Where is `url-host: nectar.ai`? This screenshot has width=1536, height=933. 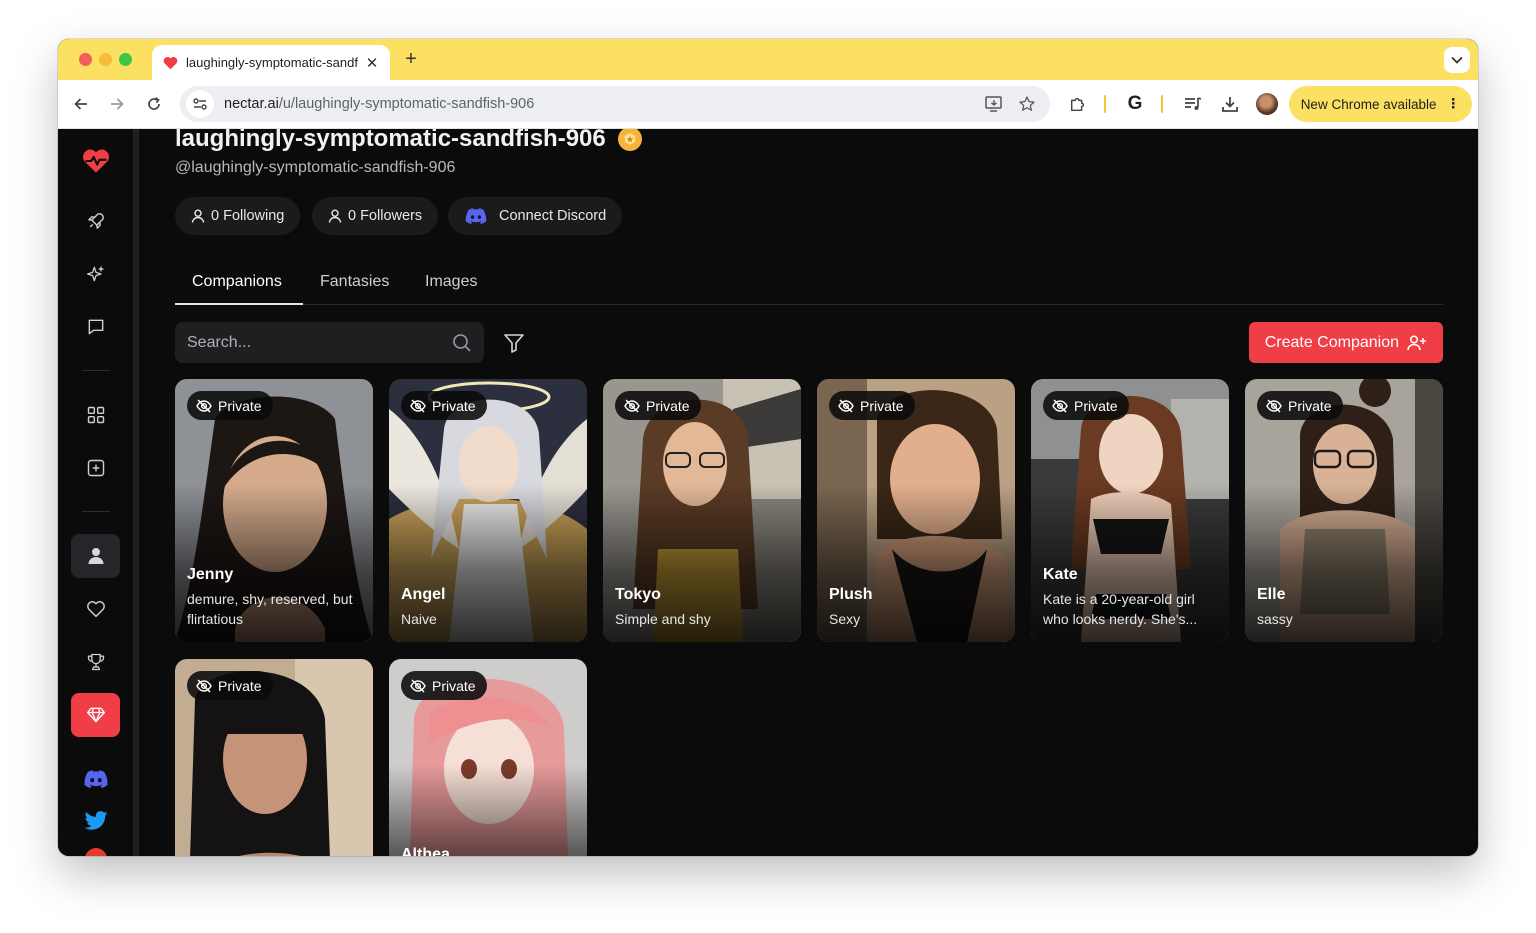
url-host: nectar.ai is located at coordinates (251, 104).